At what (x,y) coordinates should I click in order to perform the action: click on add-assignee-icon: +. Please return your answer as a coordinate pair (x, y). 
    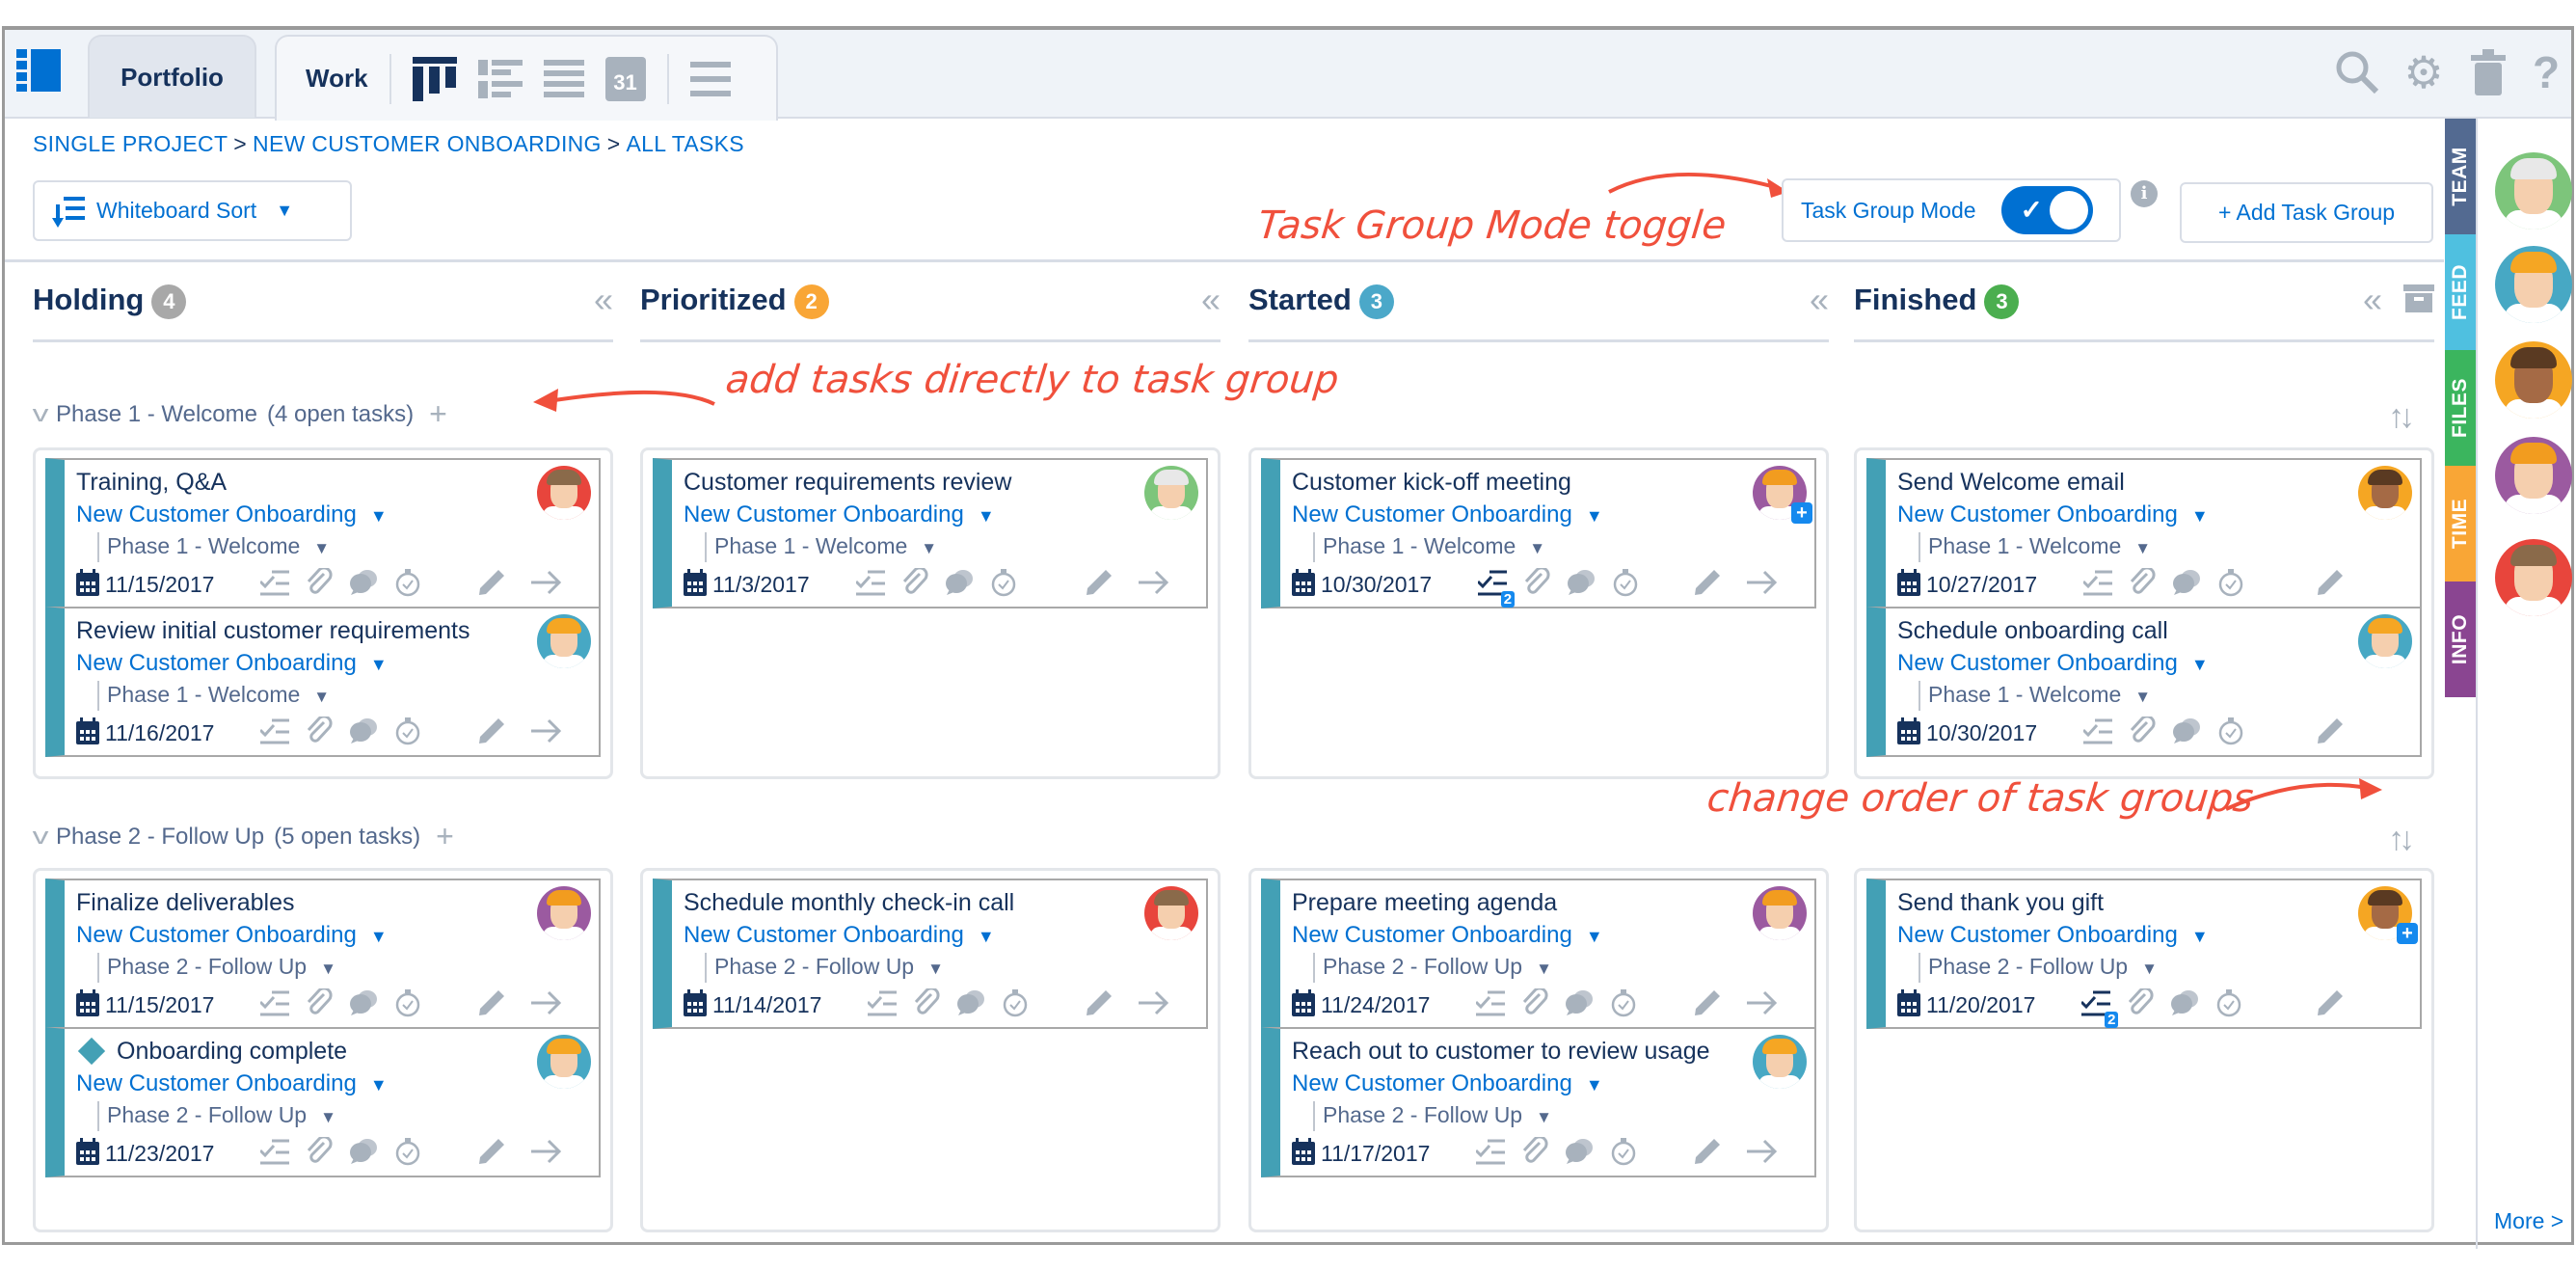
    Looking at the image, I should click on (2408, 933).